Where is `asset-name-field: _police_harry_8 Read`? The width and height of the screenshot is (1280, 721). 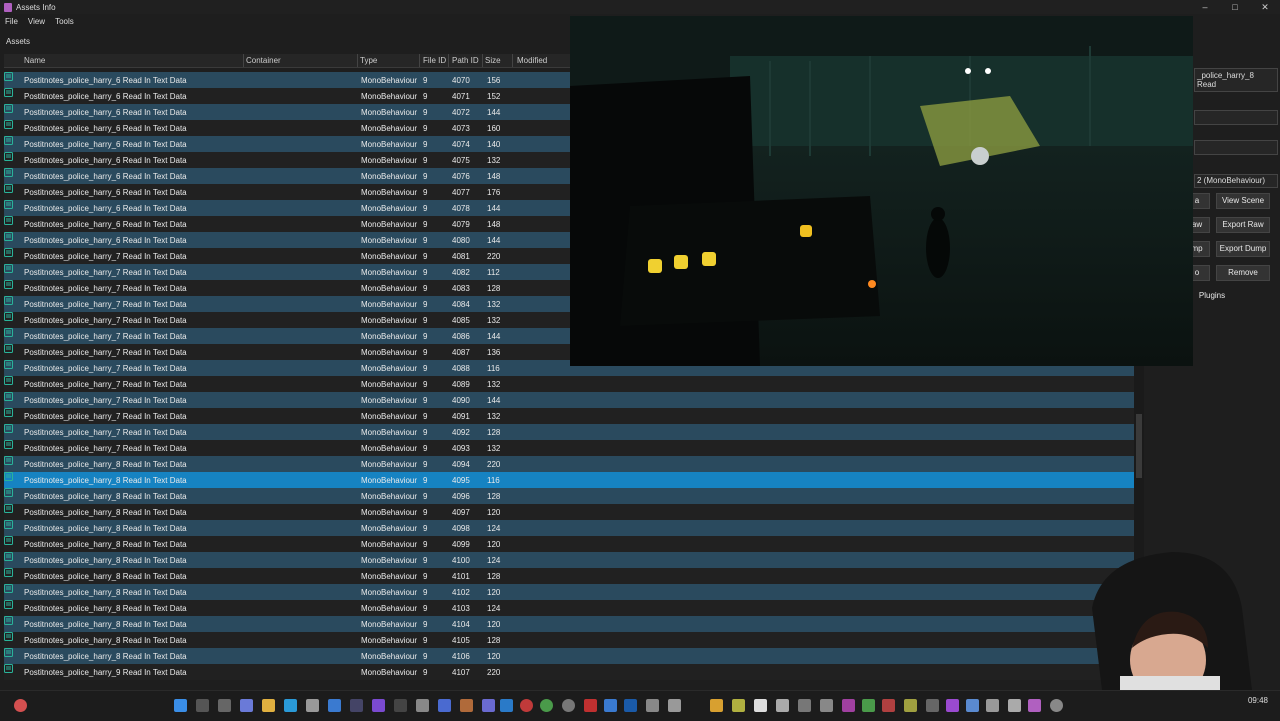 asset-name-field: _police_harry_8 Read is located at coordinates (1236, 80).